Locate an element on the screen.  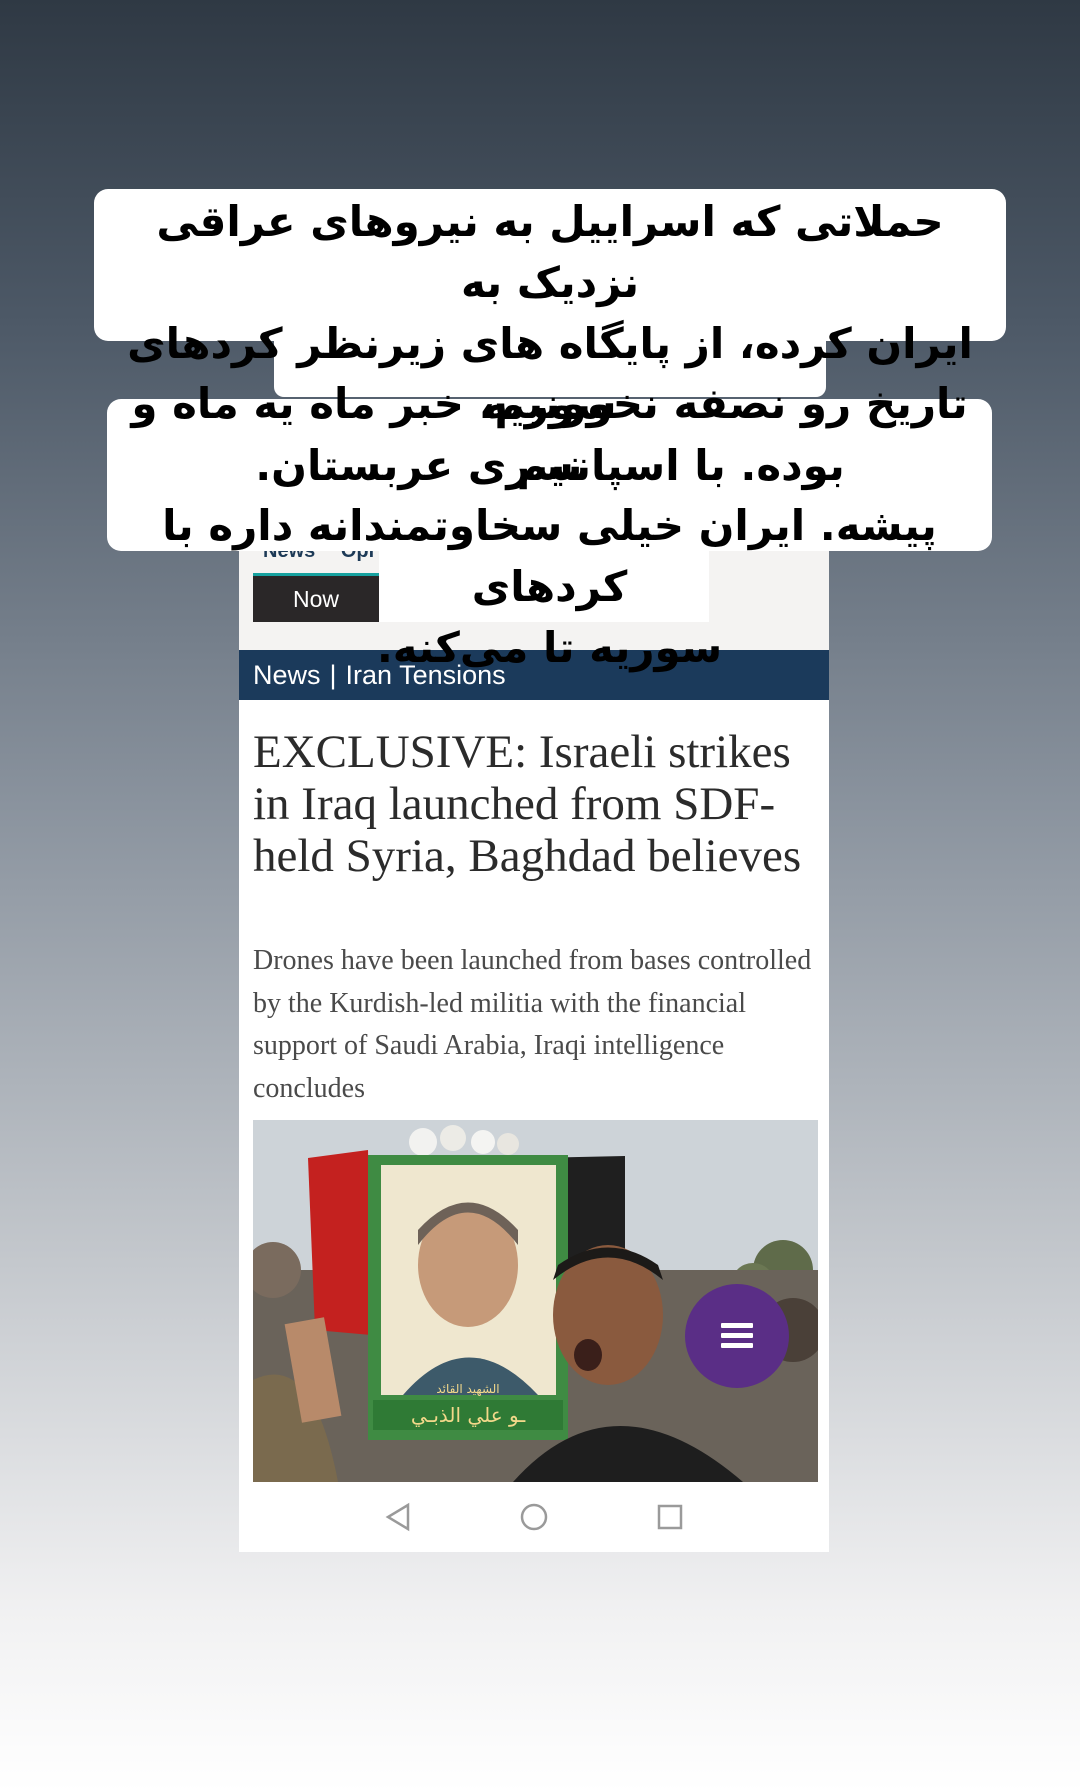
back-triangle-icon is located at coordinates (397, 1517).